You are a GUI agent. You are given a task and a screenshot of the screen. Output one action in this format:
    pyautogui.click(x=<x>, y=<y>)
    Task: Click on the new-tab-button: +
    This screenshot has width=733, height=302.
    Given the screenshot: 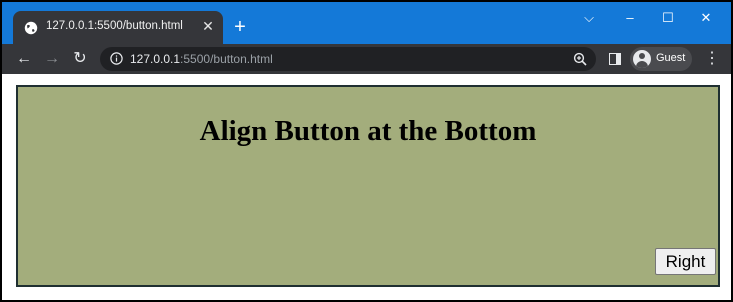 What is the action you would take?
    pyautogui.click(x=240, y=27)
    